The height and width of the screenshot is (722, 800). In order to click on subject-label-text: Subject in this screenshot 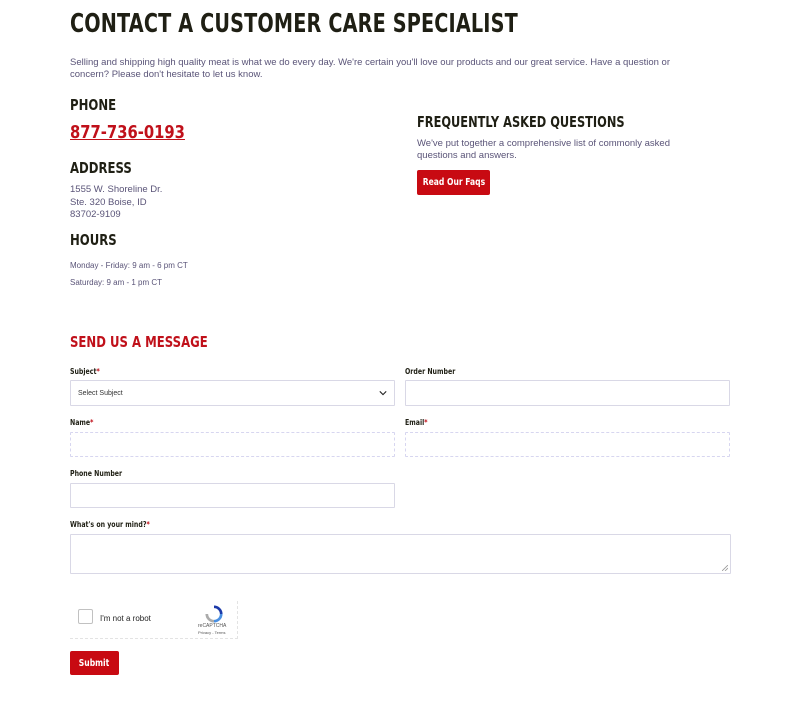, I will do `click(83, 371)`.